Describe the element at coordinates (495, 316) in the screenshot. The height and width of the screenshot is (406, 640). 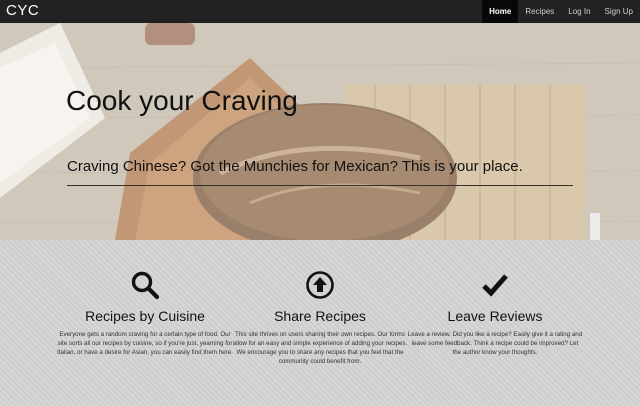
I see `feature-title: Leave Reviews` at that location.